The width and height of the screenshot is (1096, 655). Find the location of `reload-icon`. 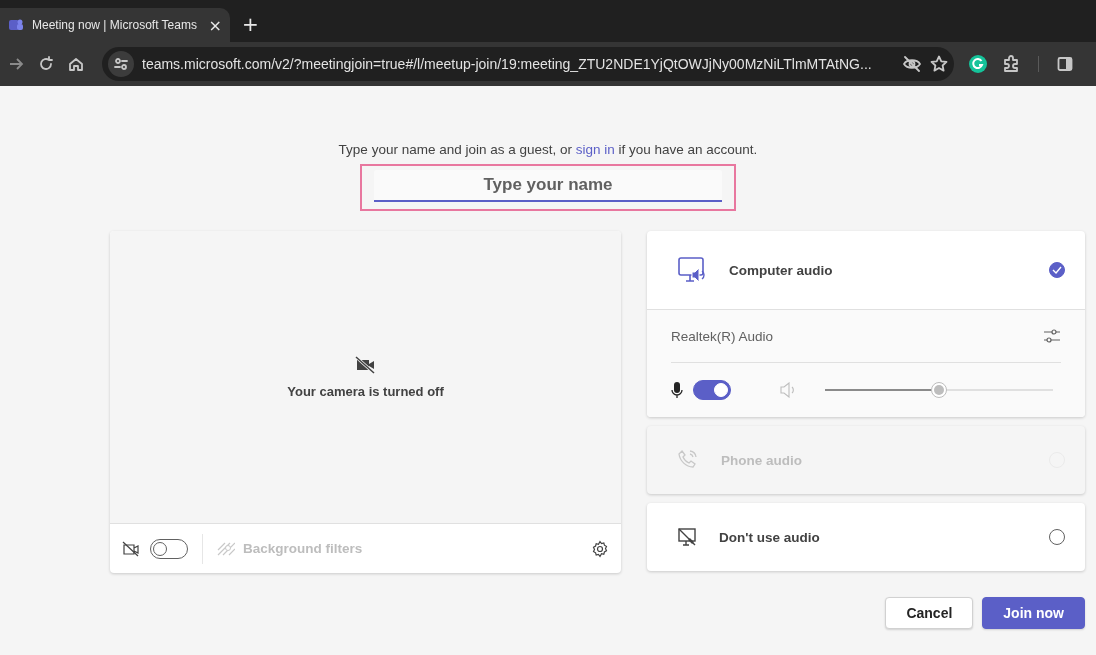

reload-icon is located at coordinates (46, 64).